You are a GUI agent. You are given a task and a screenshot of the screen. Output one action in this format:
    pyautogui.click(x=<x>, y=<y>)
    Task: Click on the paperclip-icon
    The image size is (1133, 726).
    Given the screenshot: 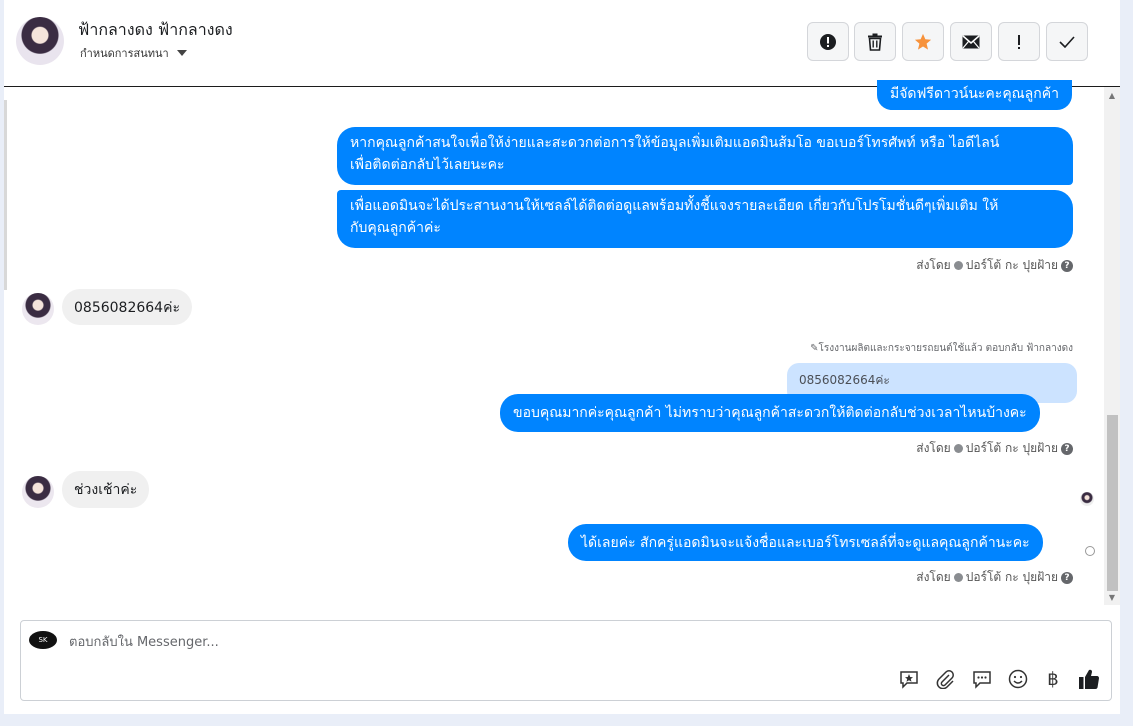 What is the action you would take?
    pyautogui.click(x=945, y=679)
    